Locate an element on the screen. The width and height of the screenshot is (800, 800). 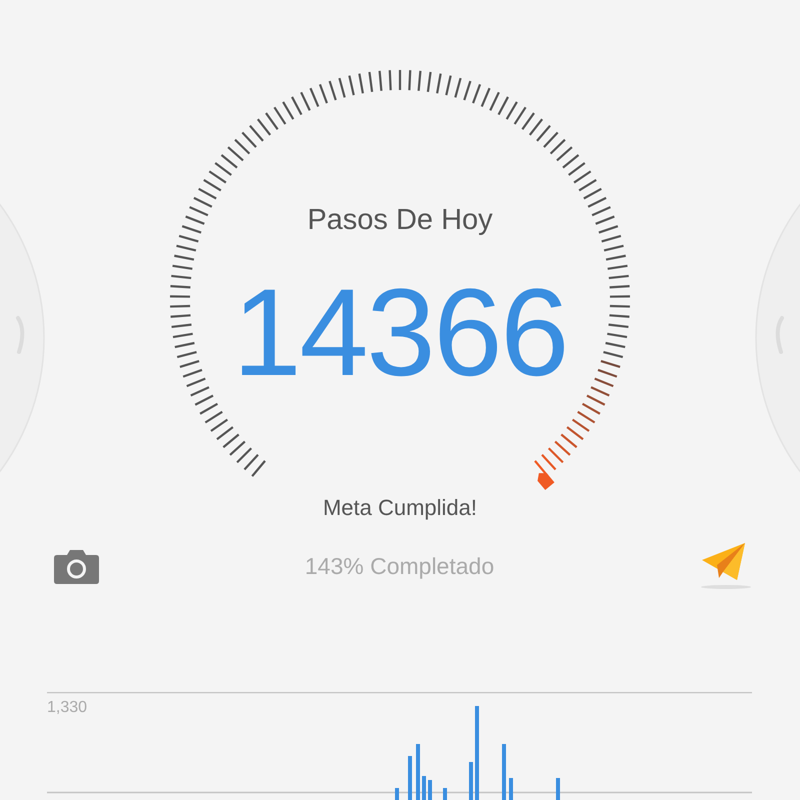
completion-percent: 143% Completado is located at coordinates (399, 566).